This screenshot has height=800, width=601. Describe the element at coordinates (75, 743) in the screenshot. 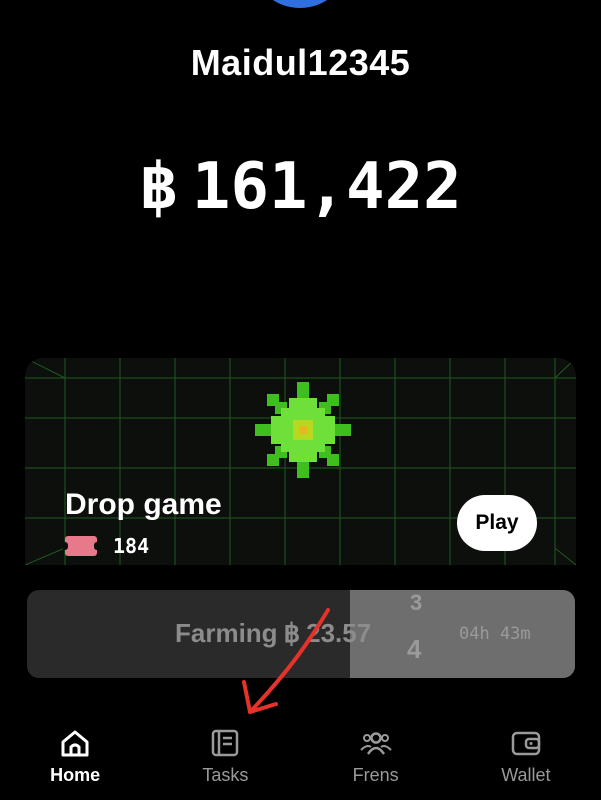

I see `home-icon` at that location.